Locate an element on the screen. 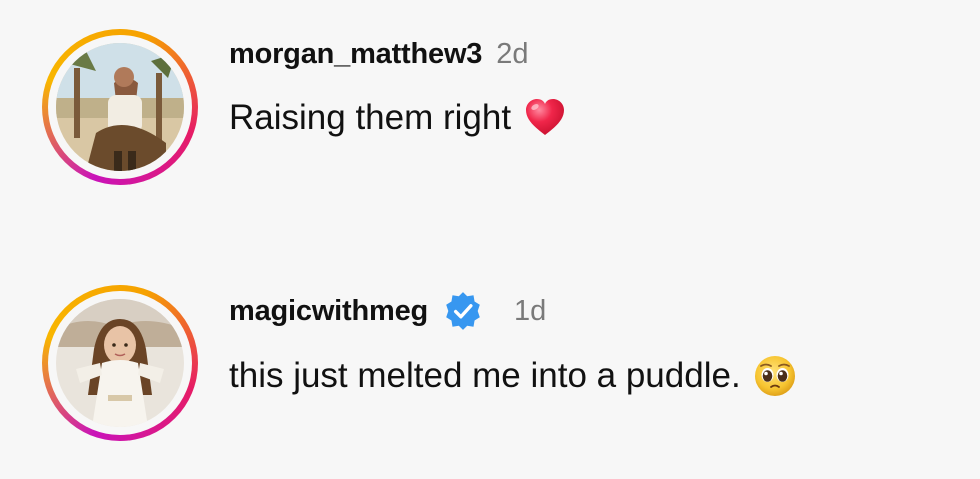 The image size is (980, 479). comment-text: this just melted me into a puddle. is located at coordinates (485, 375).